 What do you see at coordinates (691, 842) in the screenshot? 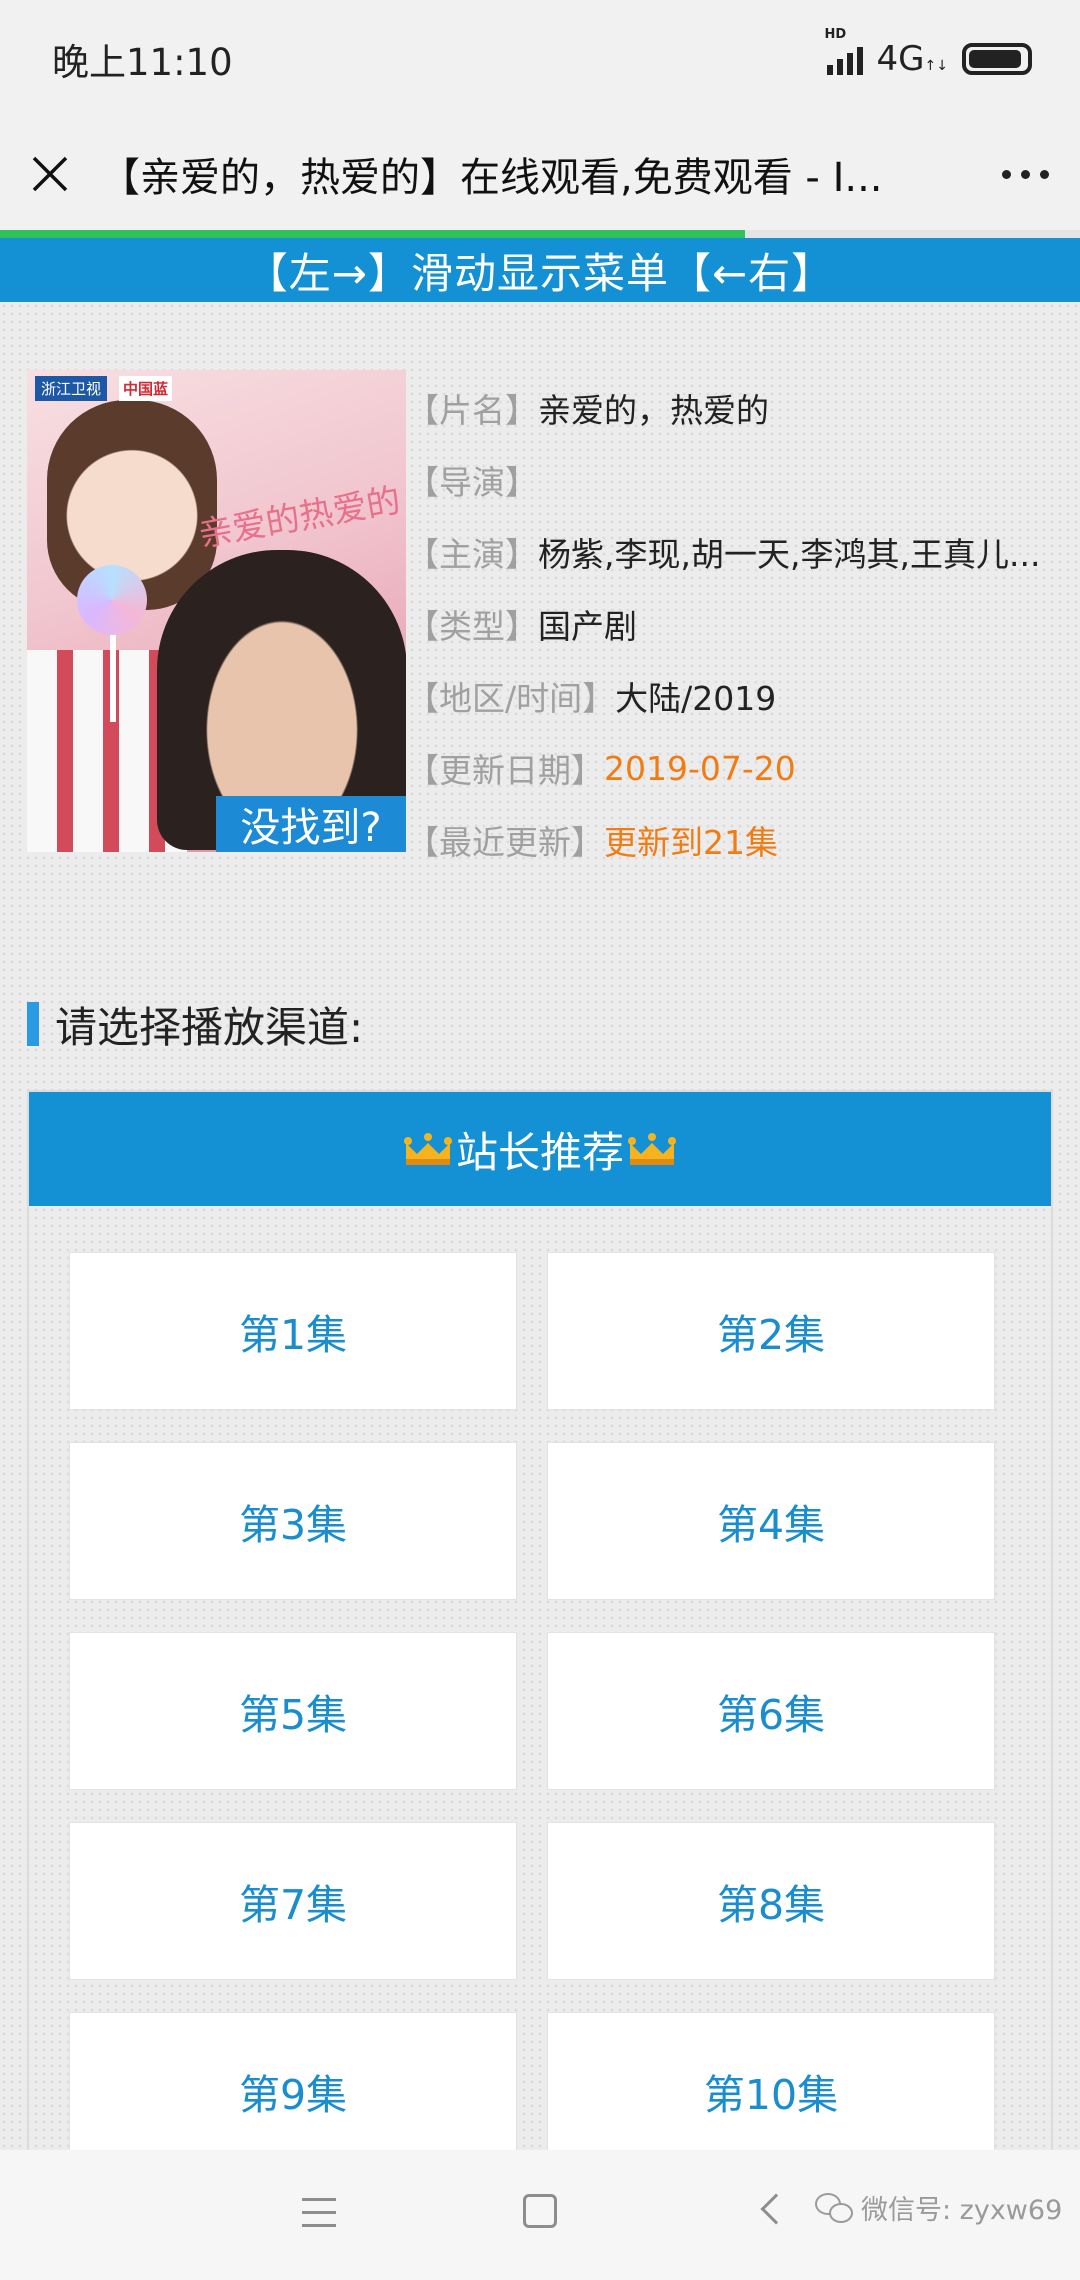
I see `info-value: 更新到21集` at bounding box center [691, 842].